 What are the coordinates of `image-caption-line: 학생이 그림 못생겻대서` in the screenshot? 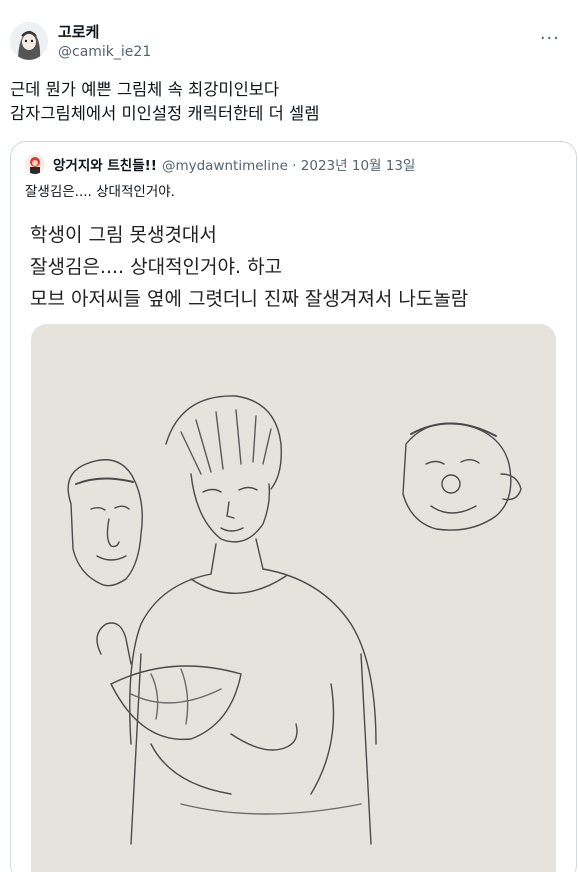 It's located at (123, 235).